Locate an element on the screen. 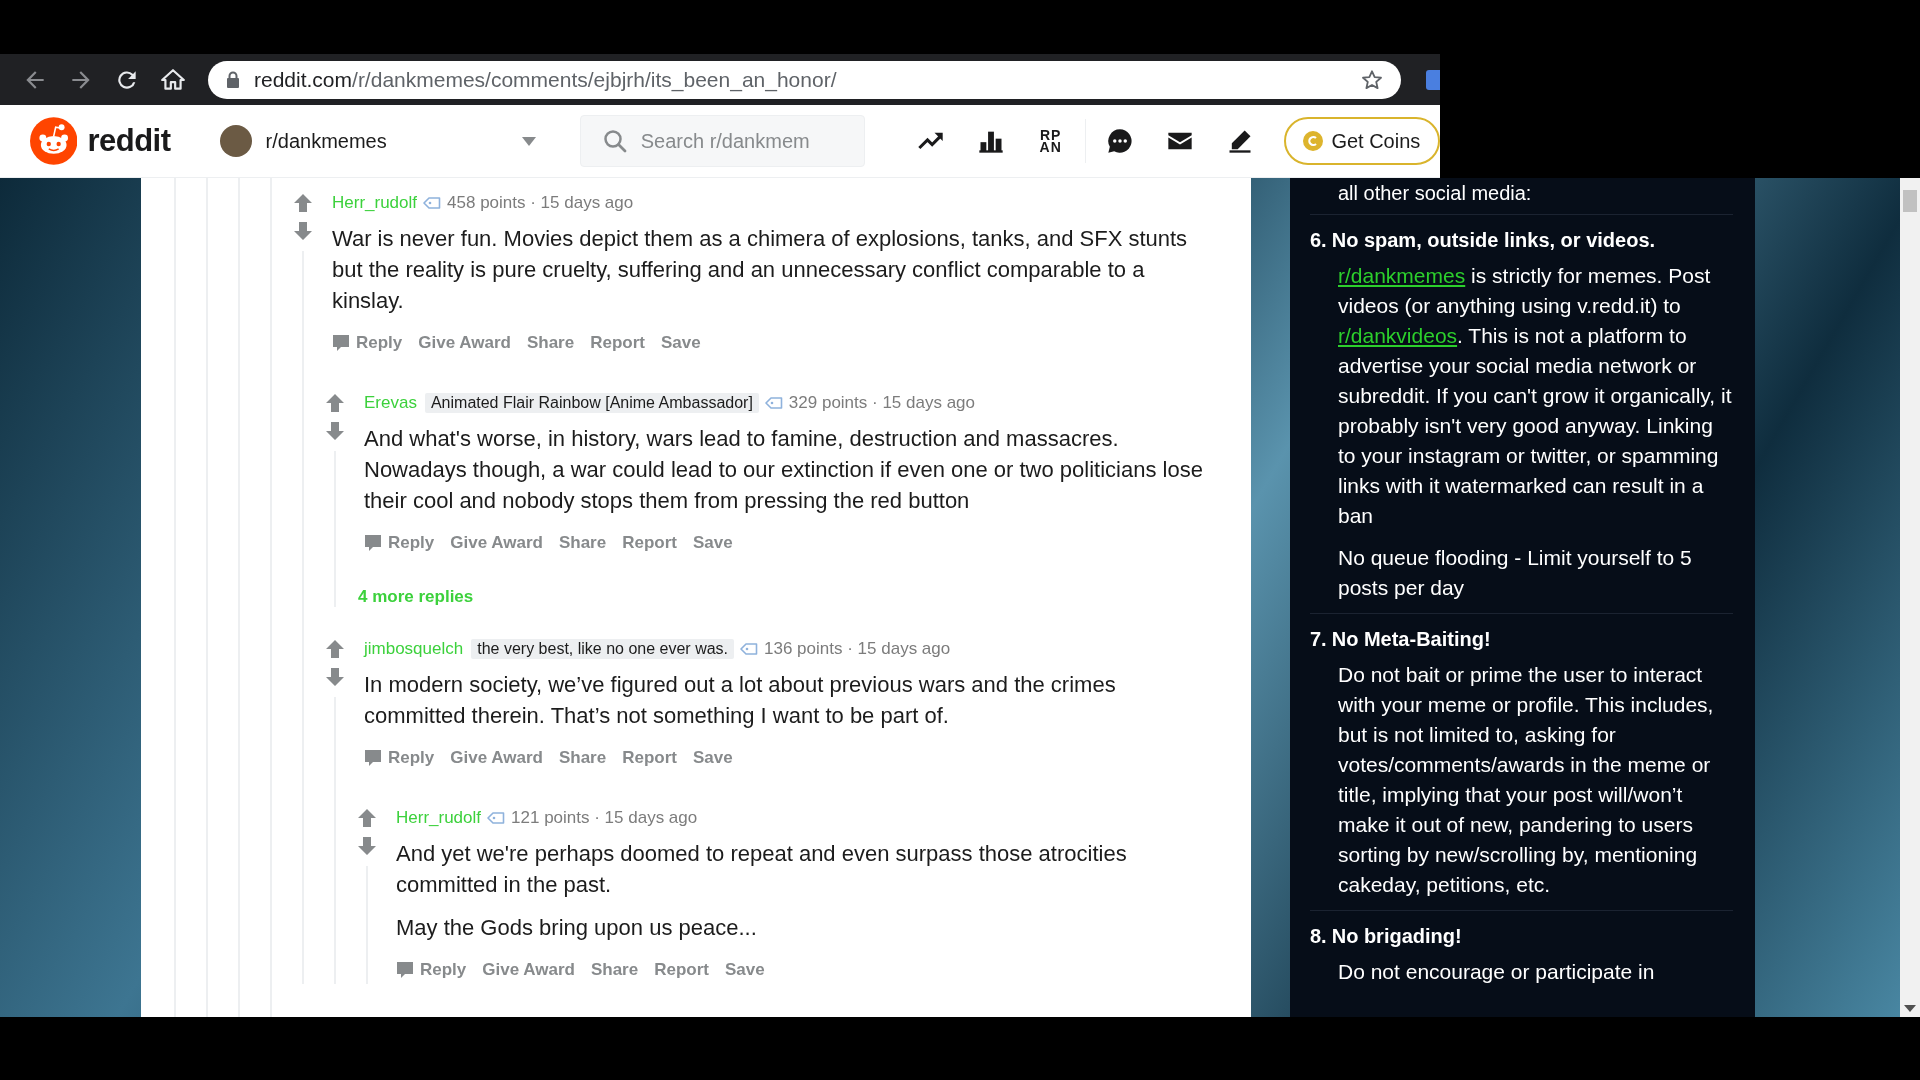 This screenshot has height=1080, width=1920. star-icon is located at coordinates (1372, 79).